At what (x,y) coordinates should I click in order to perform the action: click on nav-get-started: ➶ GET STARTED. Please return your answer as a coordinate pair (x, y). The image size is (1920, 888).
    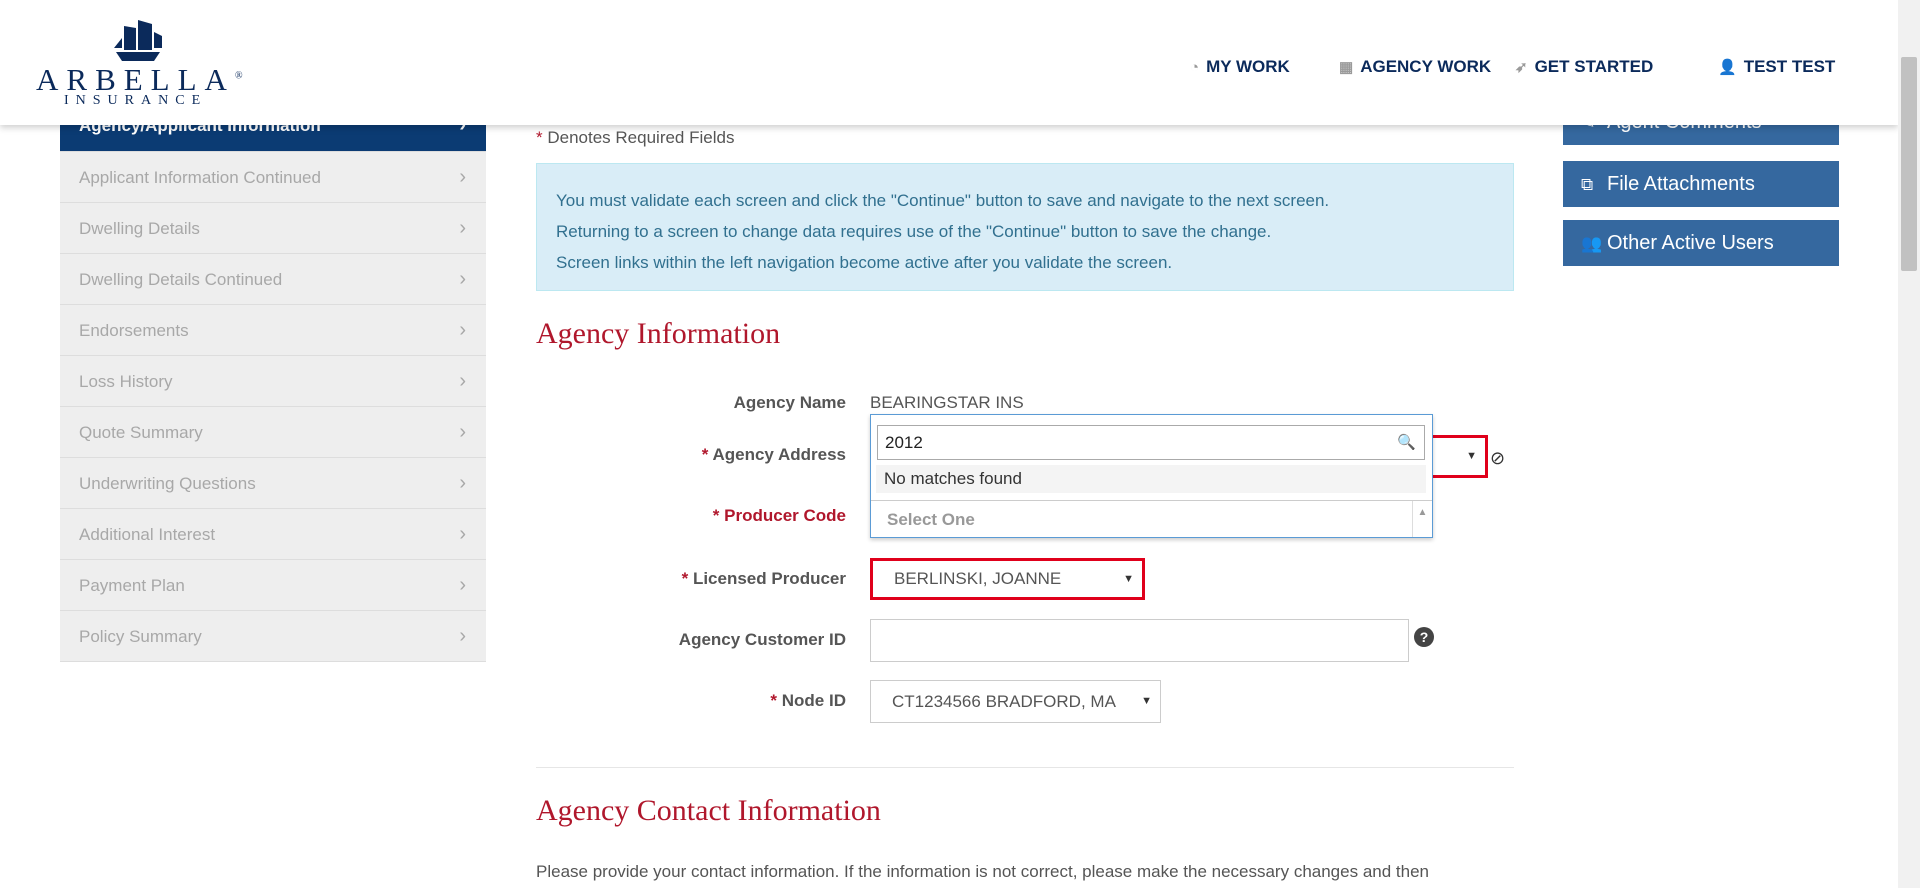
    Looking at the image, I should click on (1584, 67).